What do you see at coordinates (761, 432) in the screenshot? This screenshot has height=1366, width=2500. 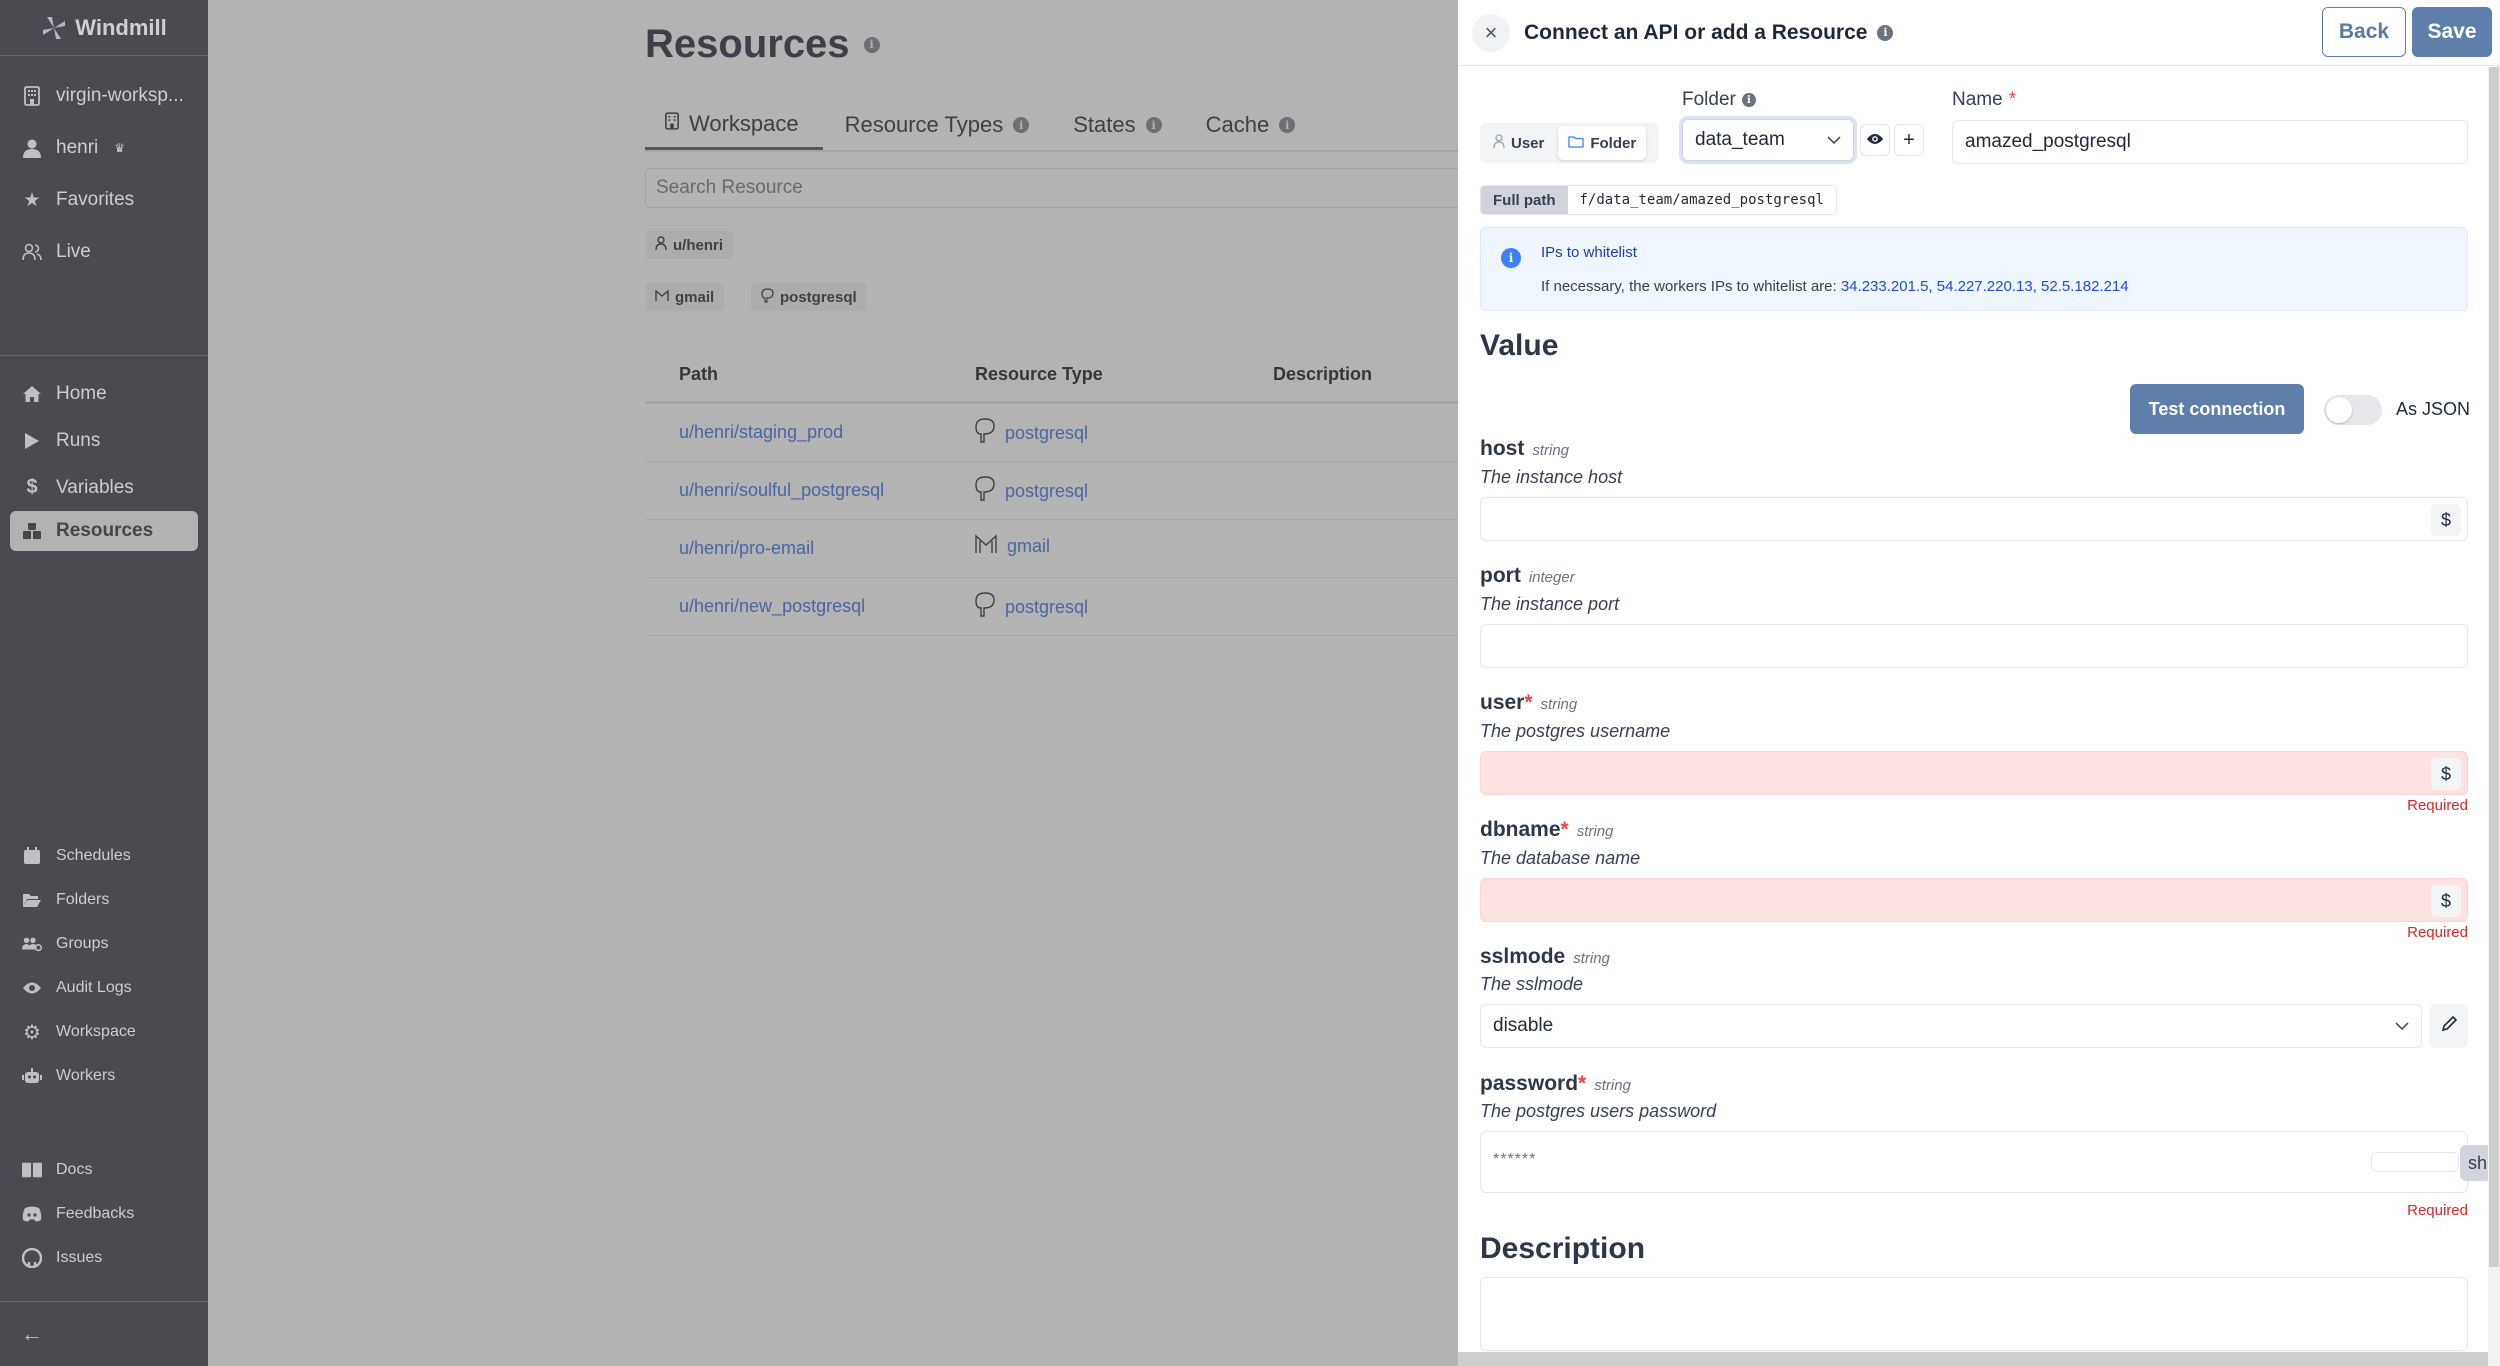 I see `resource-path-link: u/henri/staging_prod` at bounding box center [761, 432].